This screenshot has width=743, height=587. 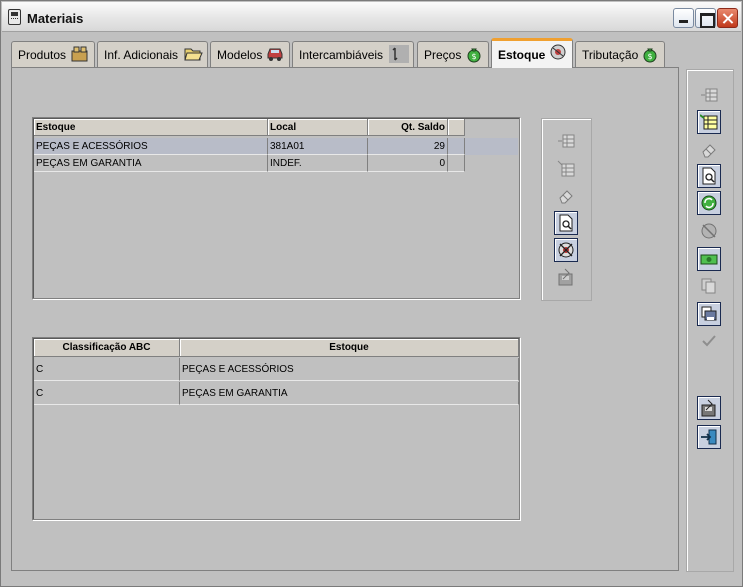 I want to click on tab-label: Modelos, so click(x=240, y=54).